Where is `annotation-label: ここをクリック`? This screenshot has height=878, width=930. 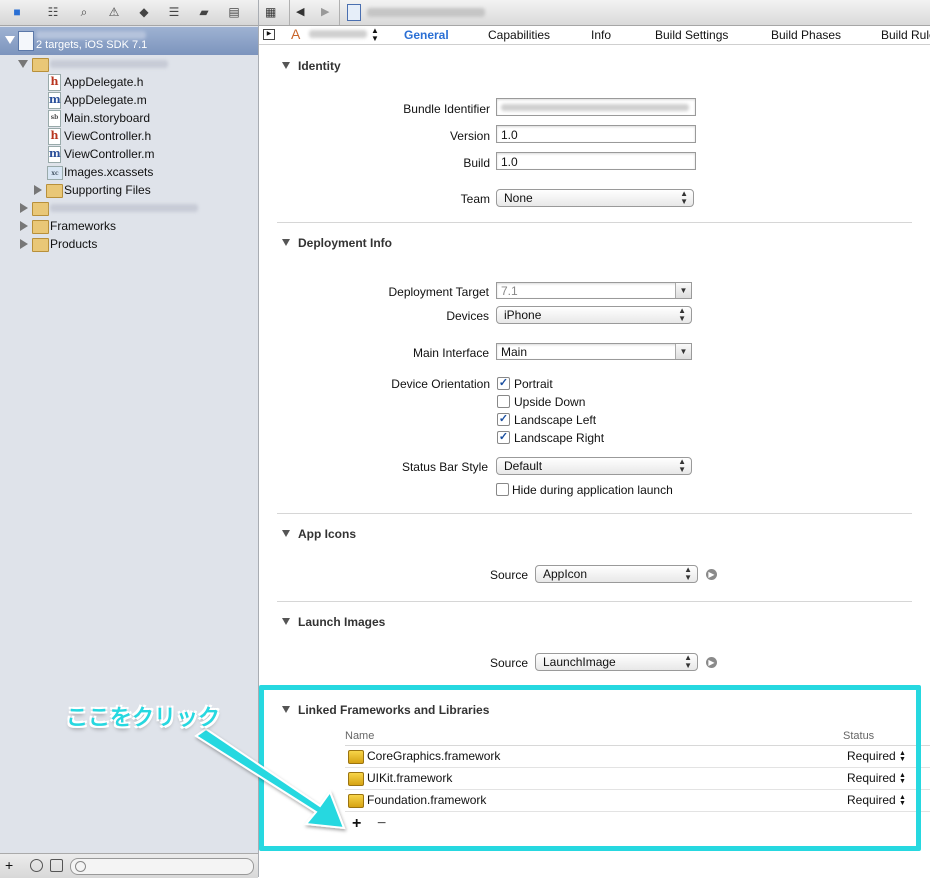
annotation-label: ここをクリック is located at coordinates (143, 718).